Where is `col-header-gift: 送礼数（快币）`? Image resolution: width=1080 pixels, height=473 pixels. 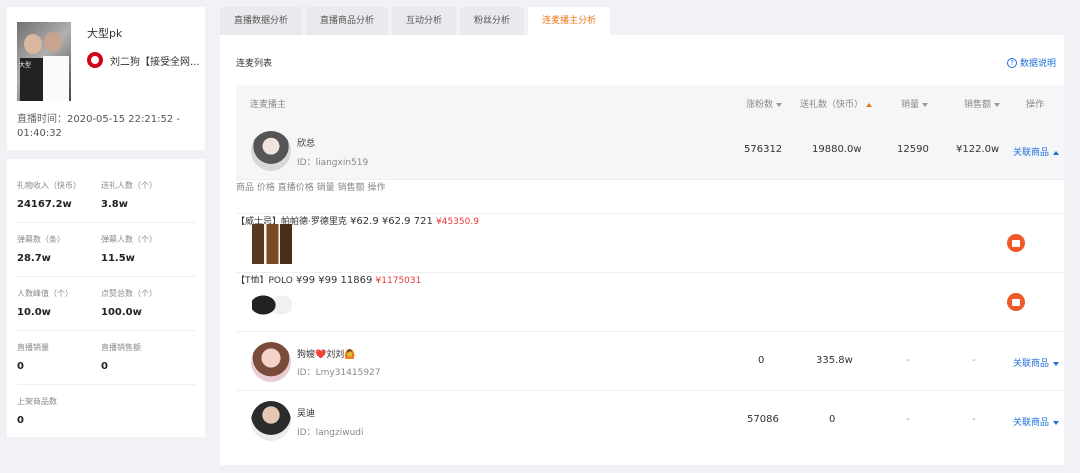 col-header-gift: 送礼数（快币） is located at coordinates (836, 103).